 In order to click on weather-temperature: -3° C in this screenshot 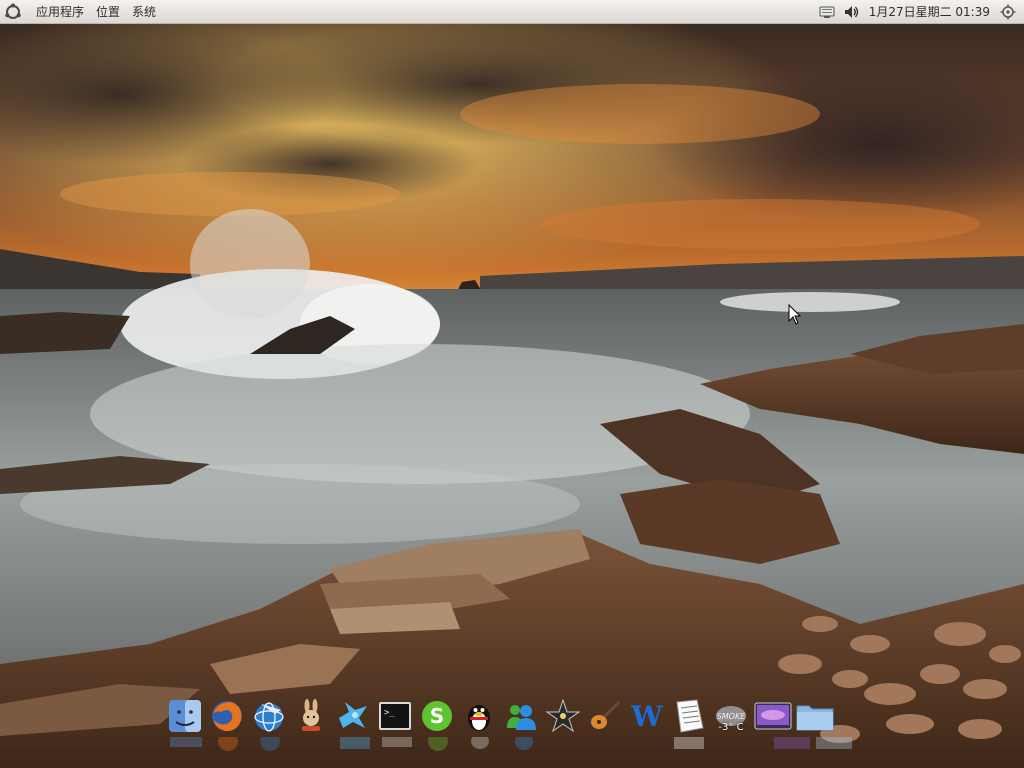, I will do `click(731, 727)`.